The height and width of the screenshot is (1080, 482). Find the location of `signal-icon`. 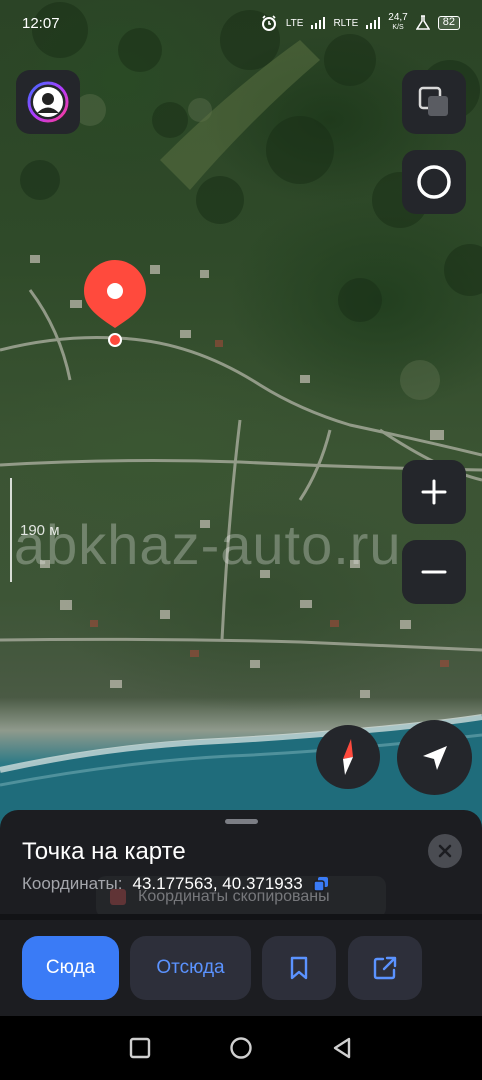

signal-icon is located at coordinates (318, 23).